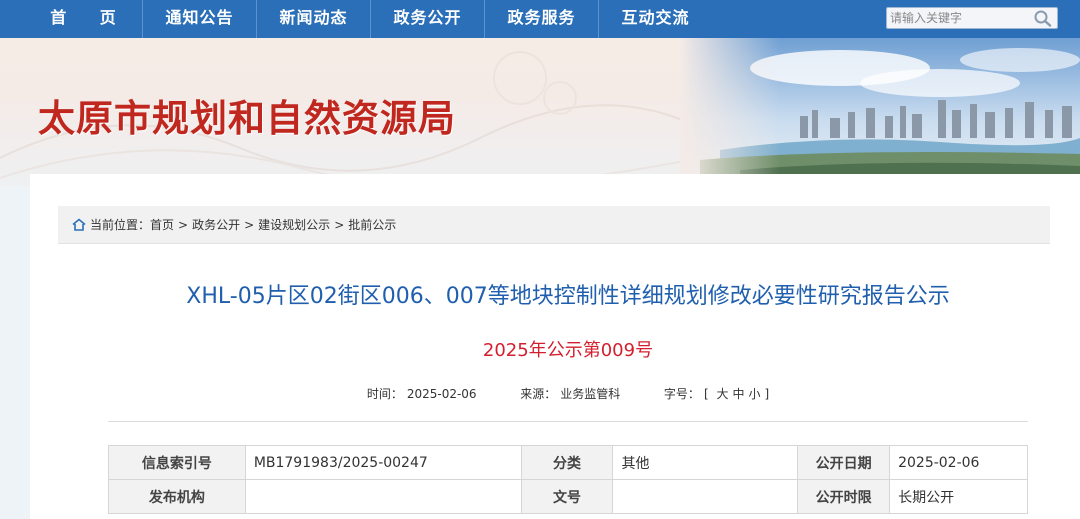 The width and height of the screenshot is (1080, 519). Describe the element at coordinates (705, 462) in the screenshot. I see `table-cell-value: 其他` at that location.